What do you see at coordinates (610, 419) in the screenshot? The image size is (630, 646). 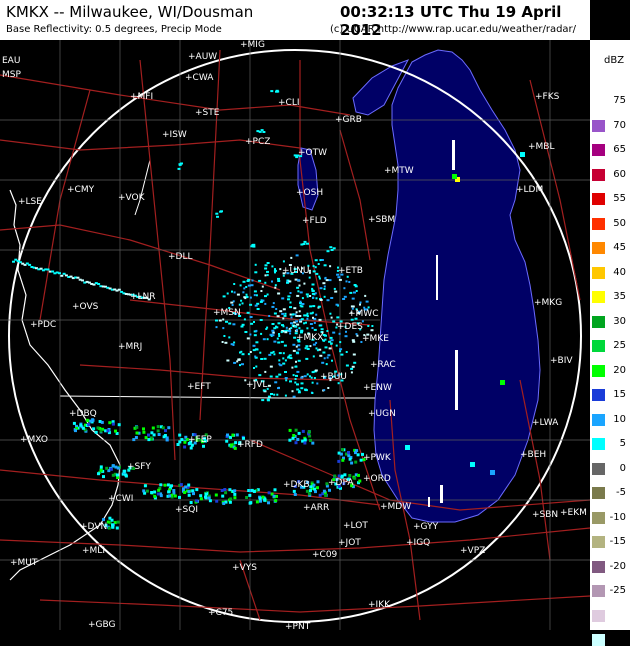 I see `legend-level: 10` at bounding box center [610, 419].